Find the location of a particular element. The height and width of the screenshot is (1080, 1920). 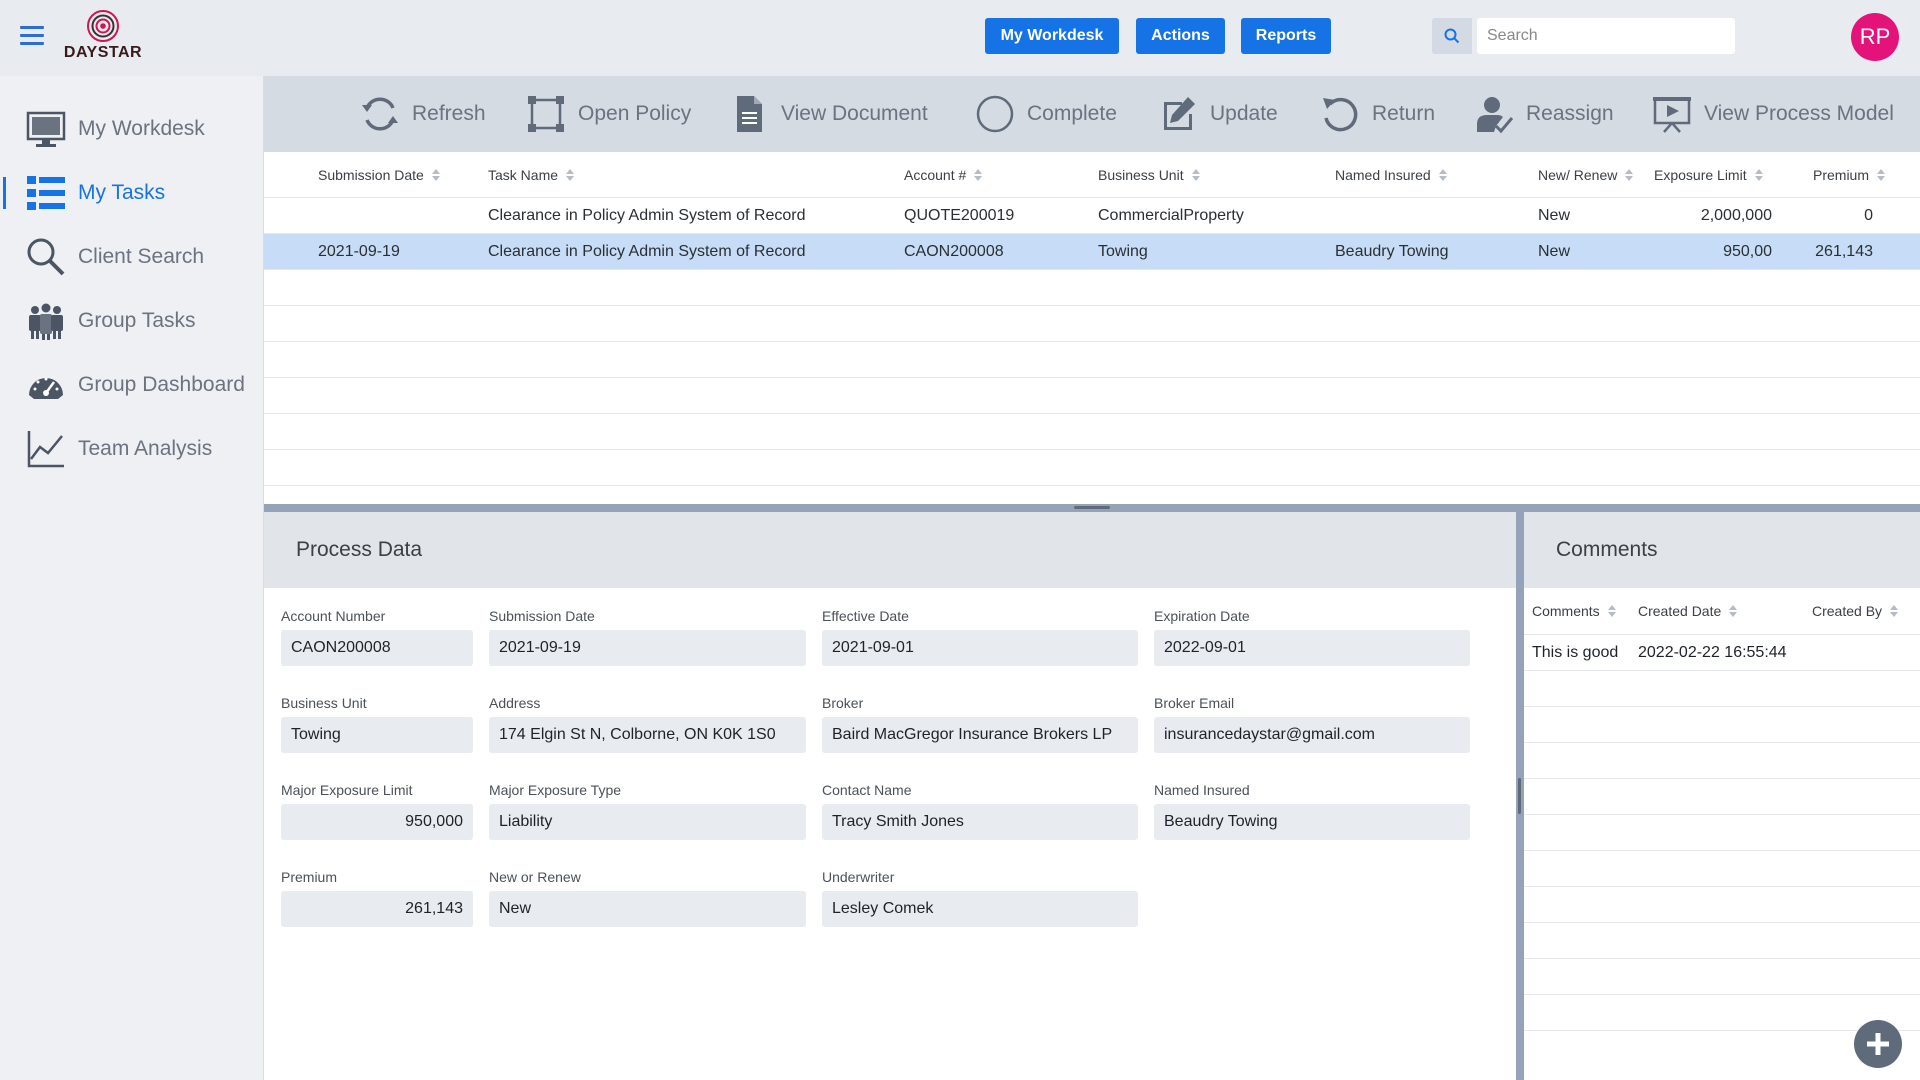

account-number-field: CAON200008 is located at coordinates (377, 648).